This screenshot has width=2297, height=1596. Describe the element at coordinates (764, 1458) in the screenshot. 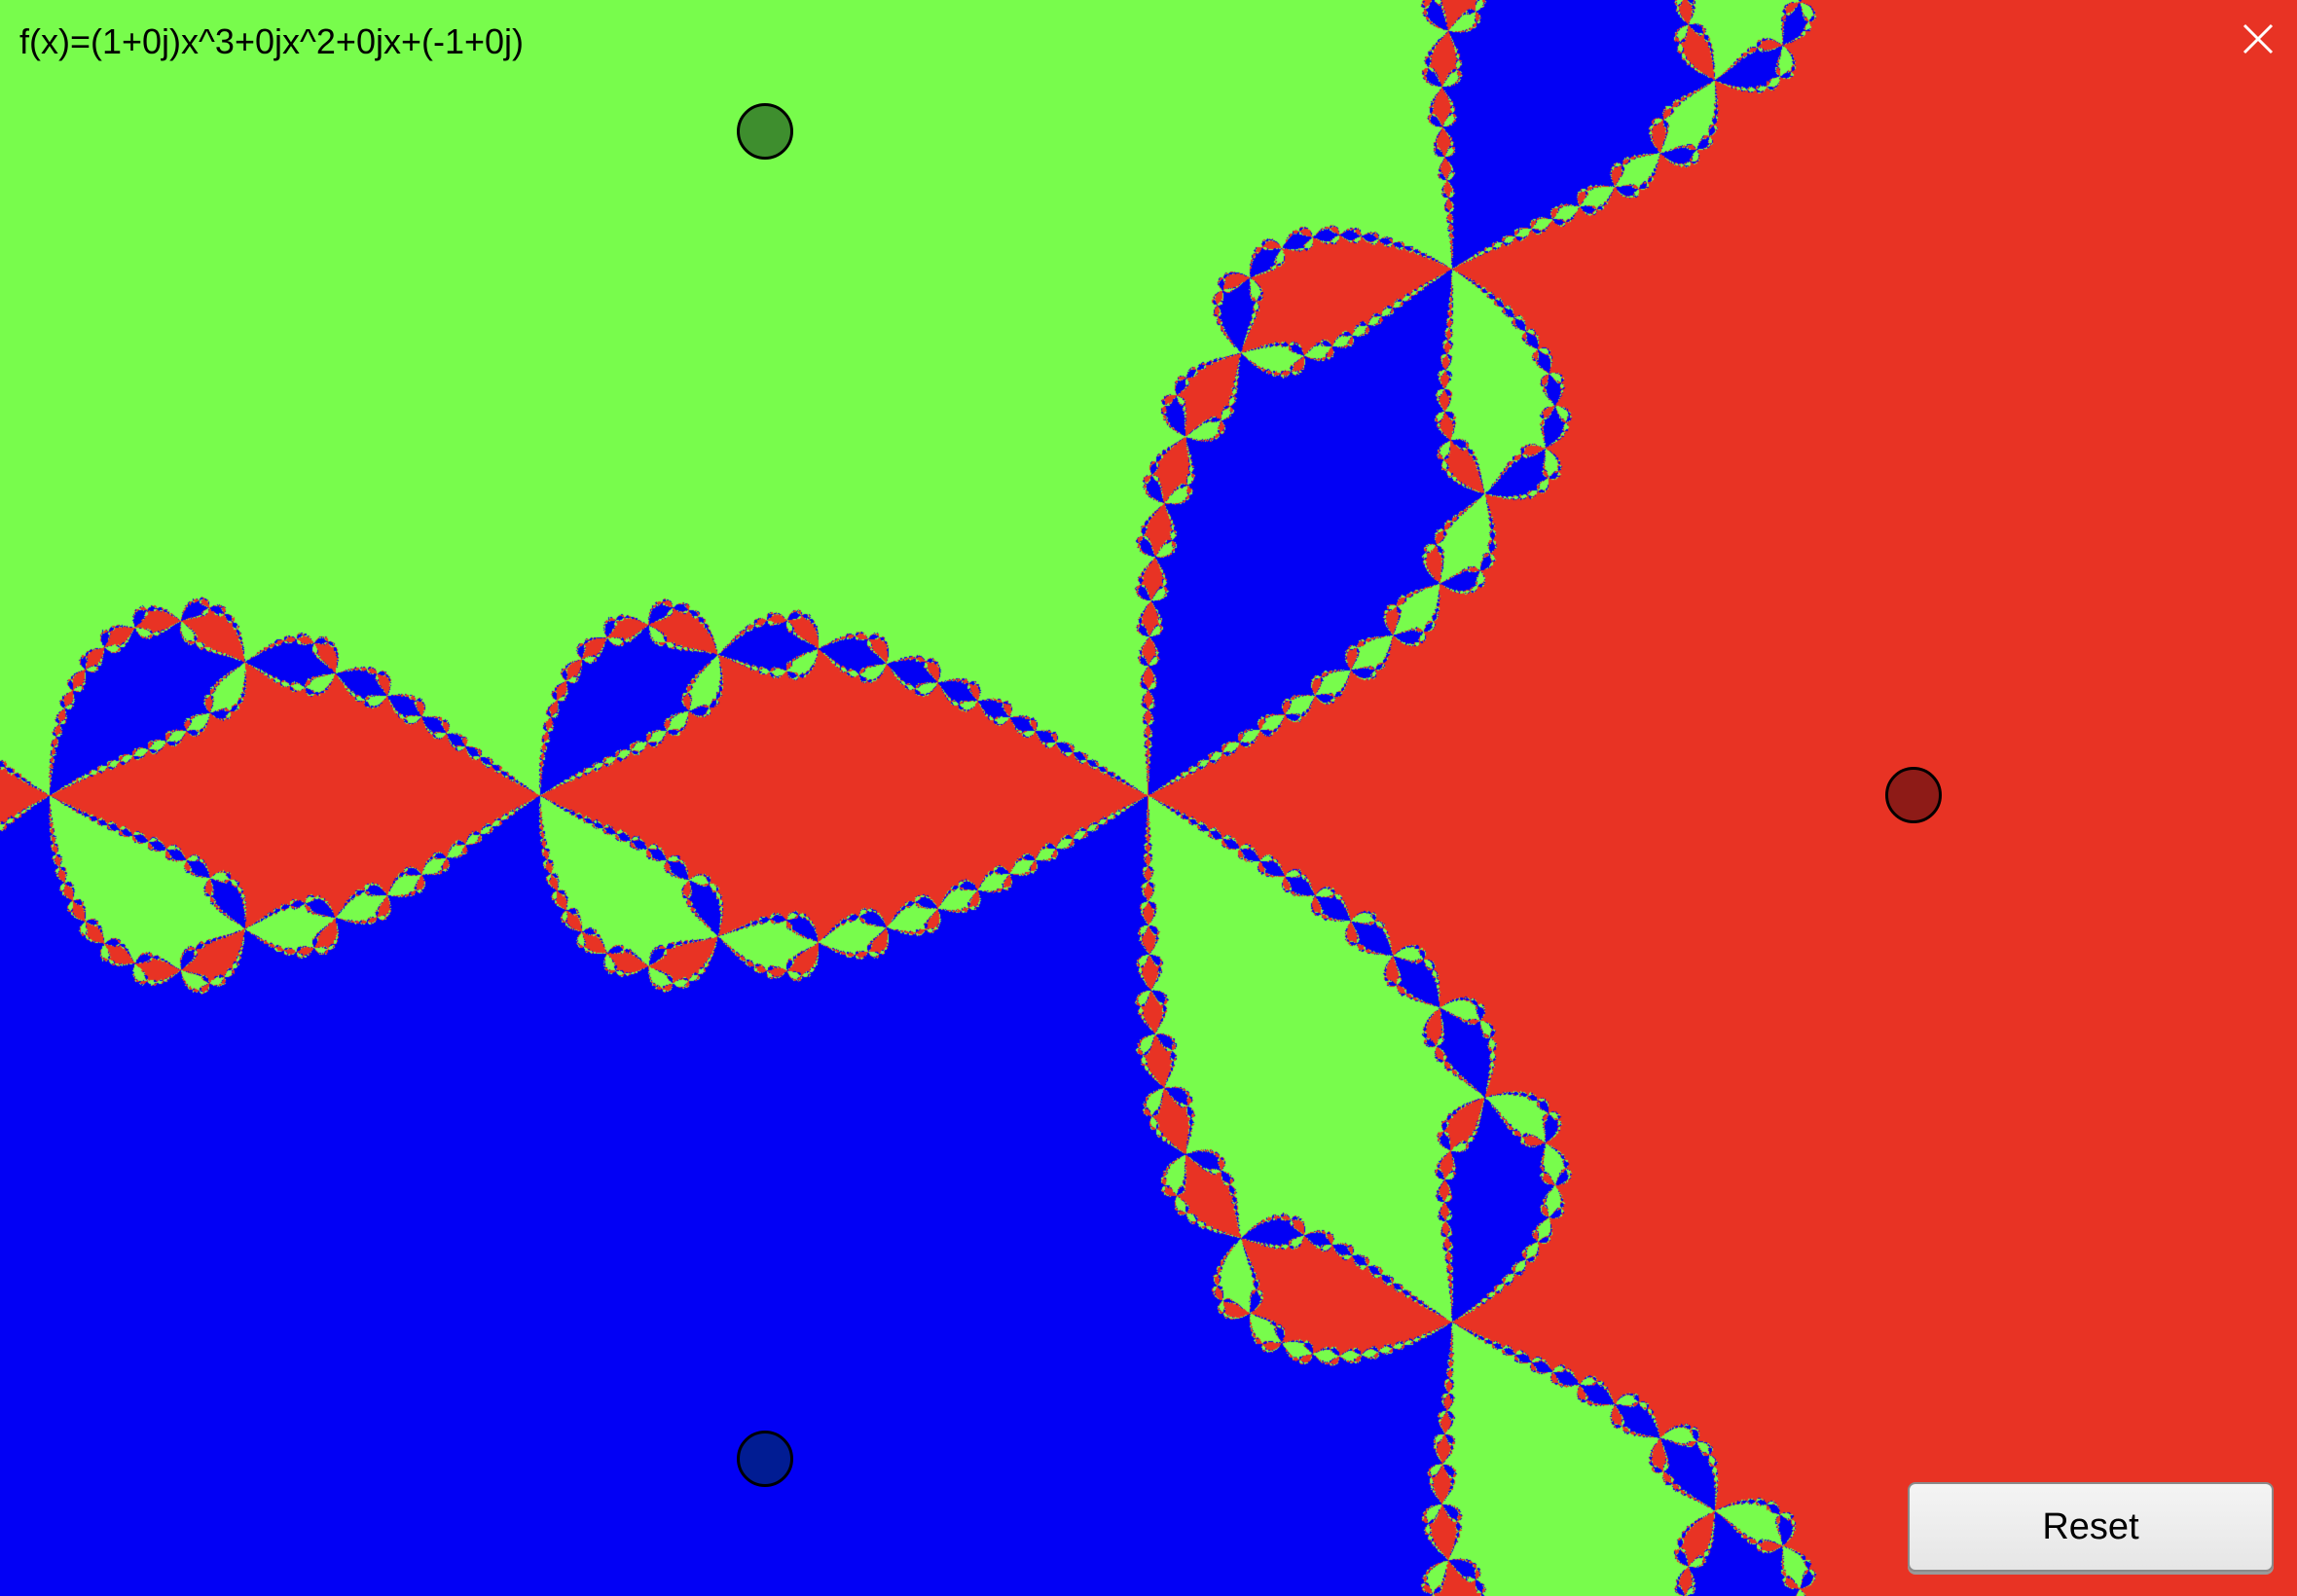

I see `root-blue-handle` at that location.